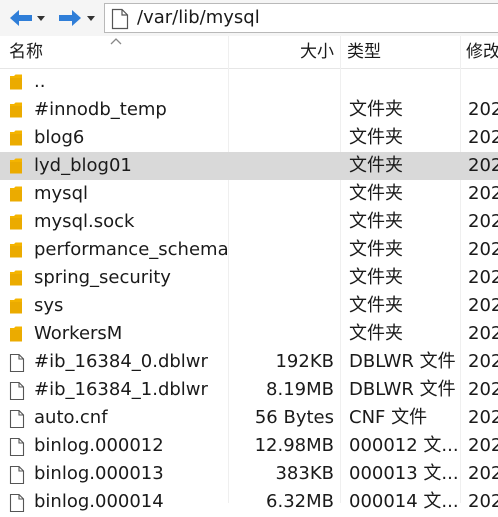  I want to click on path-input: /var/lib/mysql, so click(301, 18).